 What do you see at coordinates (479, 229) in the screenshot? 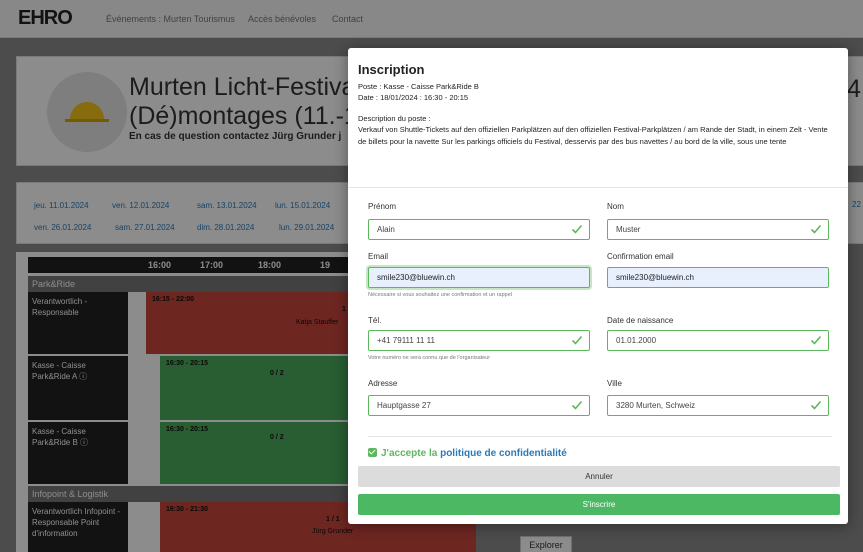
I see `first-name-input: Alain` at bounding box center [479, 229].